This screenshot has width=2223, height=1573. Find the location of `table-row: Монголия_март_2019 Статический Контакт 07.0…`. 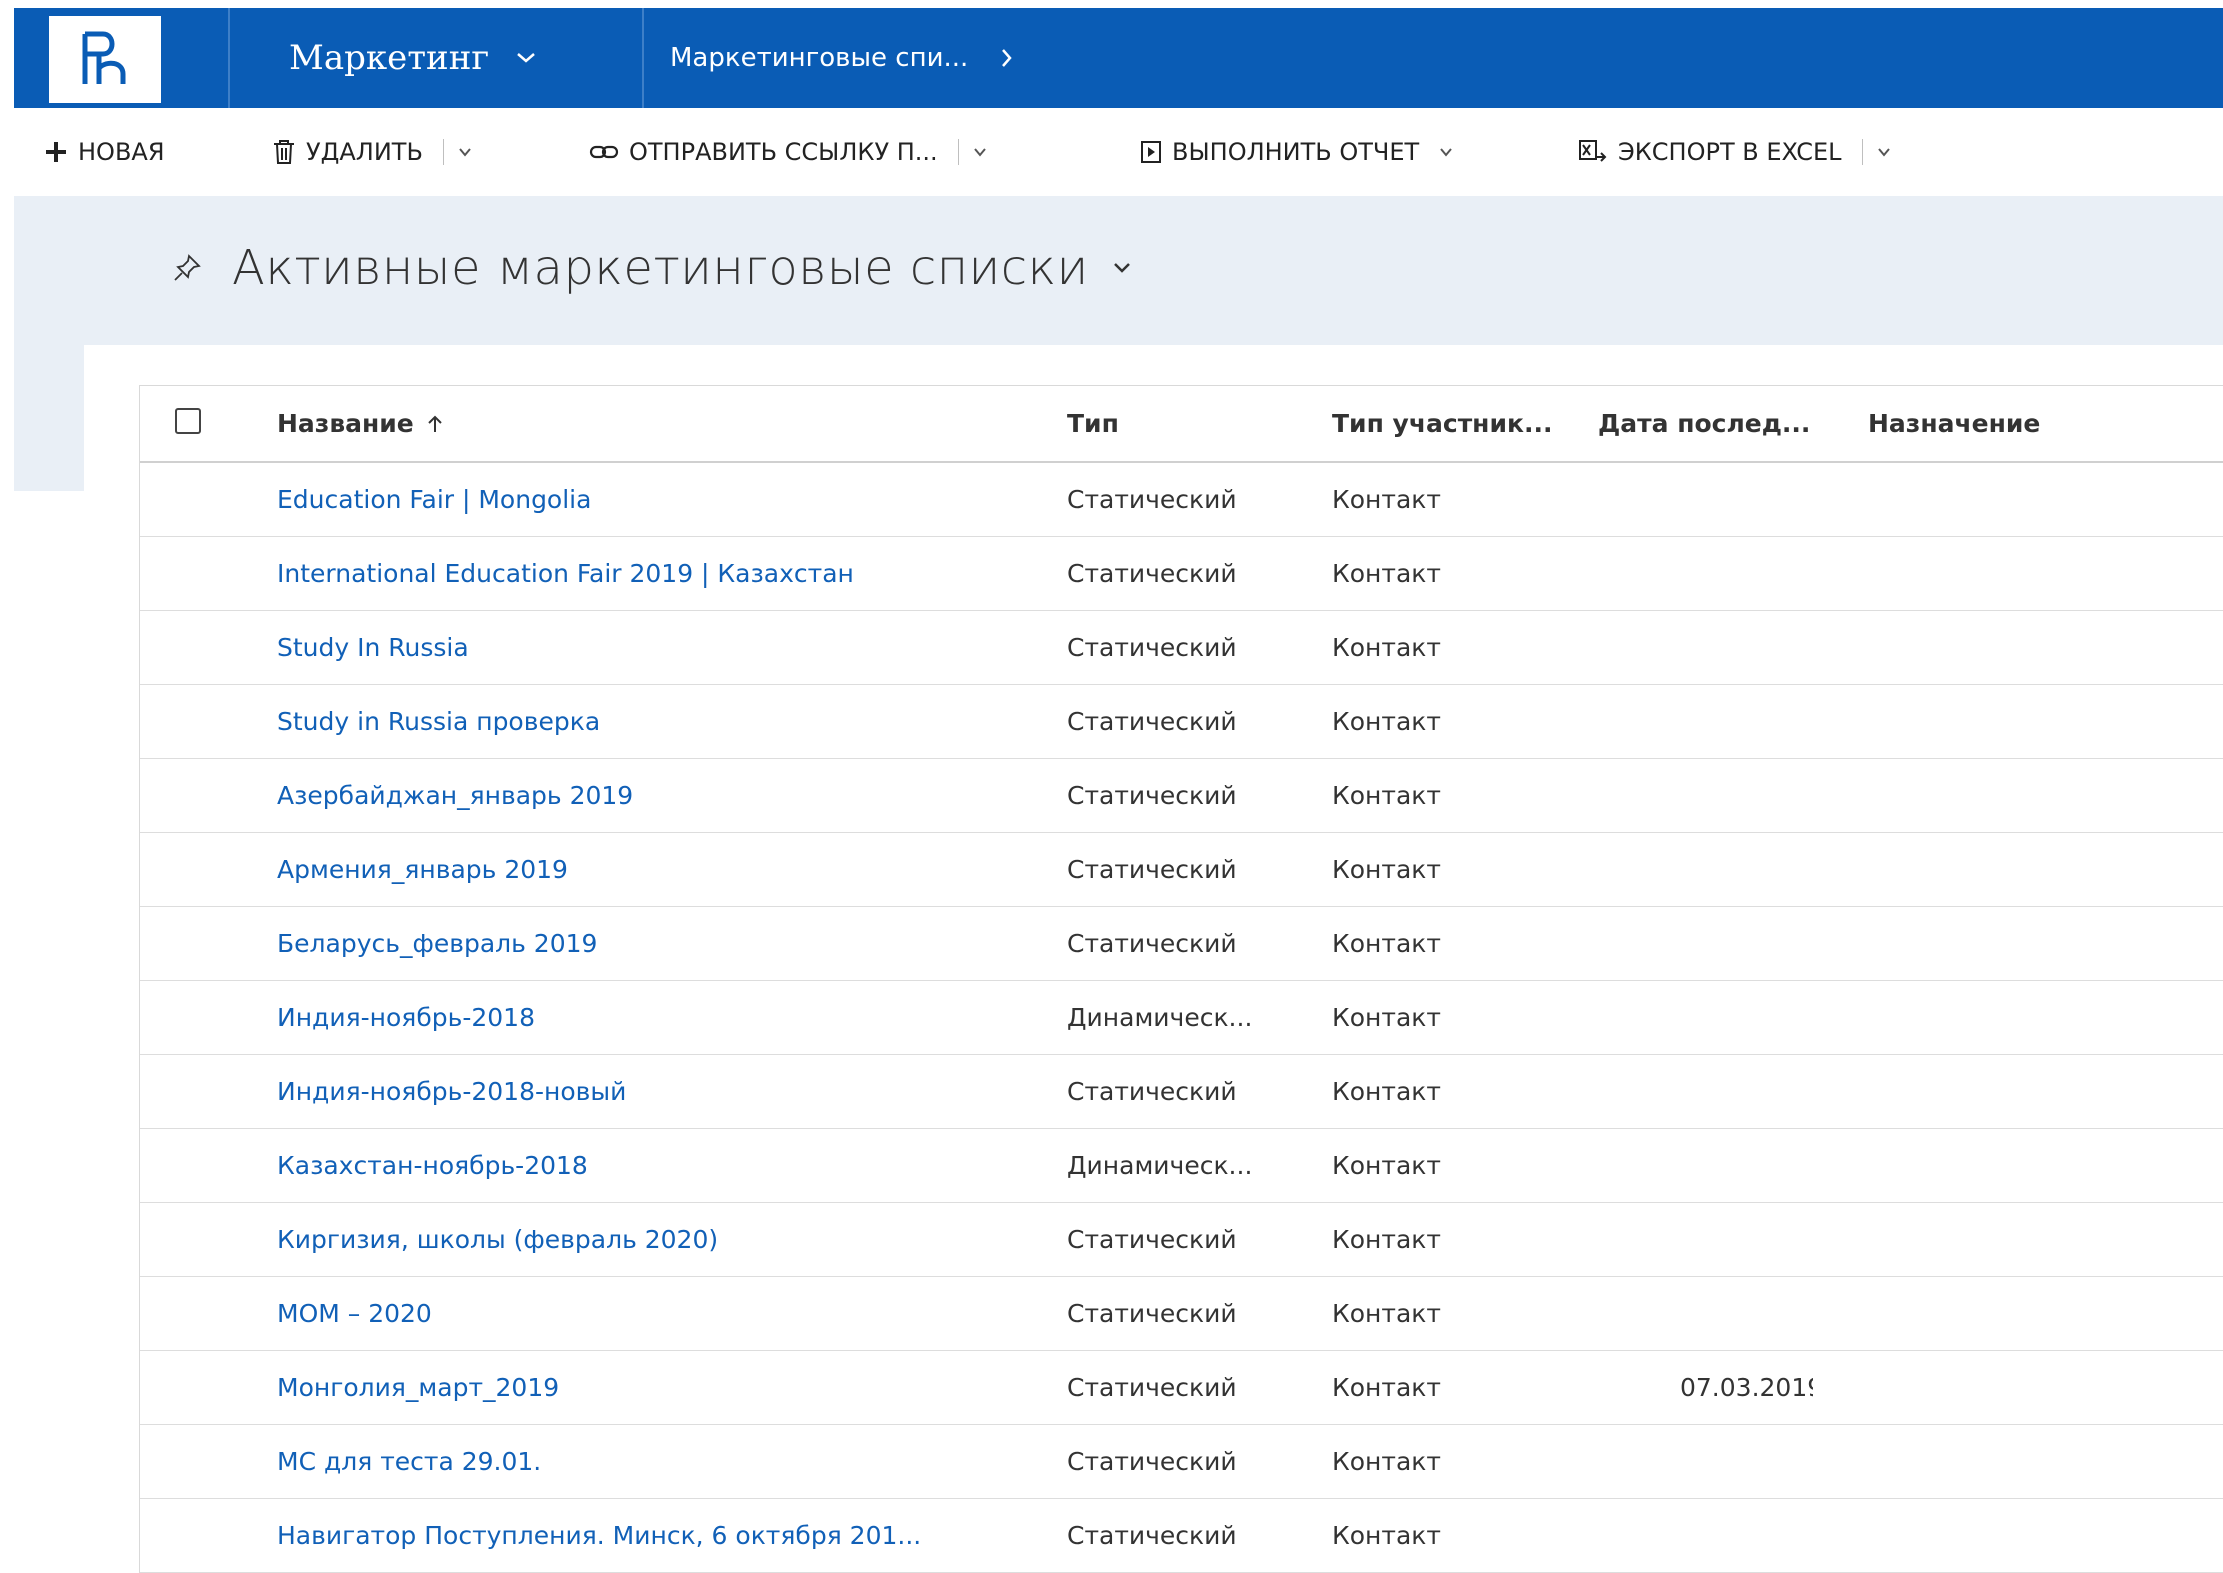

table-row: Монголия_март_2019 Статический Контакт 07.0… is located at coordinates (1181, 1388).